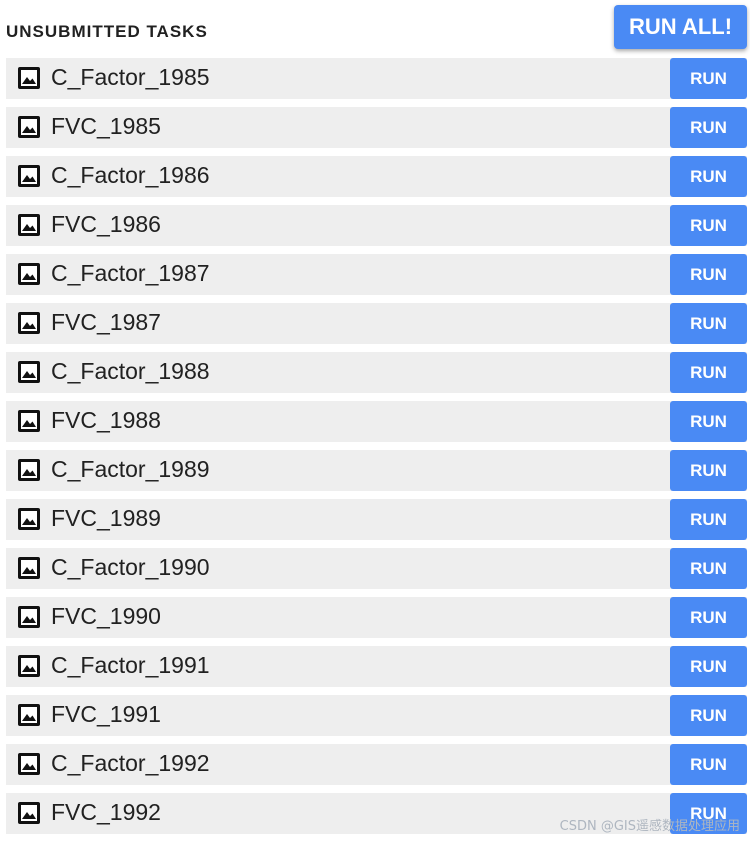 The image size is (750, 842). What do you see at coordinates (680, 27) in the screenshot?
I see `run-all-button: RUN ALL!` at bounding box center [680, 27].